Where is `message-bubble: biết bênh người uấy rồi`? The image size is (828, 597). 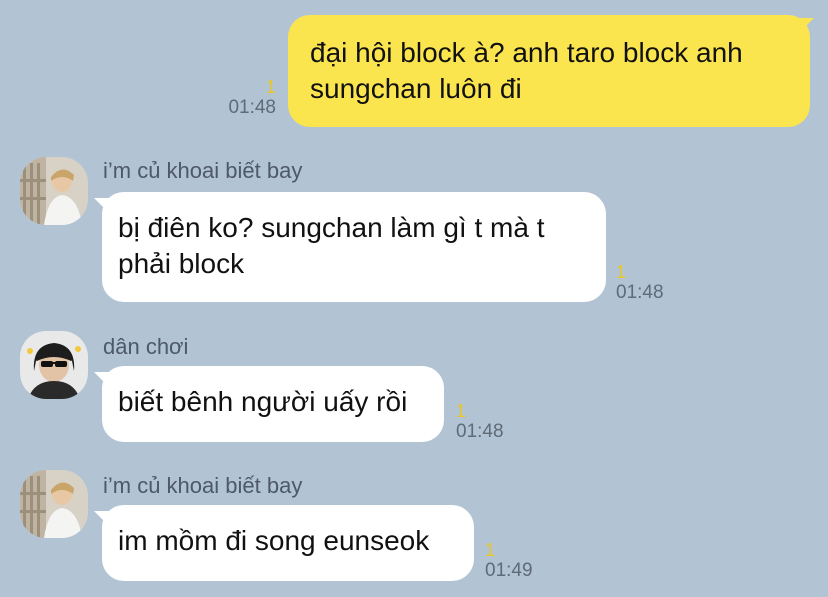
message-bubble: biết bênh người uấy rồi is located at coordinates (273, 404).